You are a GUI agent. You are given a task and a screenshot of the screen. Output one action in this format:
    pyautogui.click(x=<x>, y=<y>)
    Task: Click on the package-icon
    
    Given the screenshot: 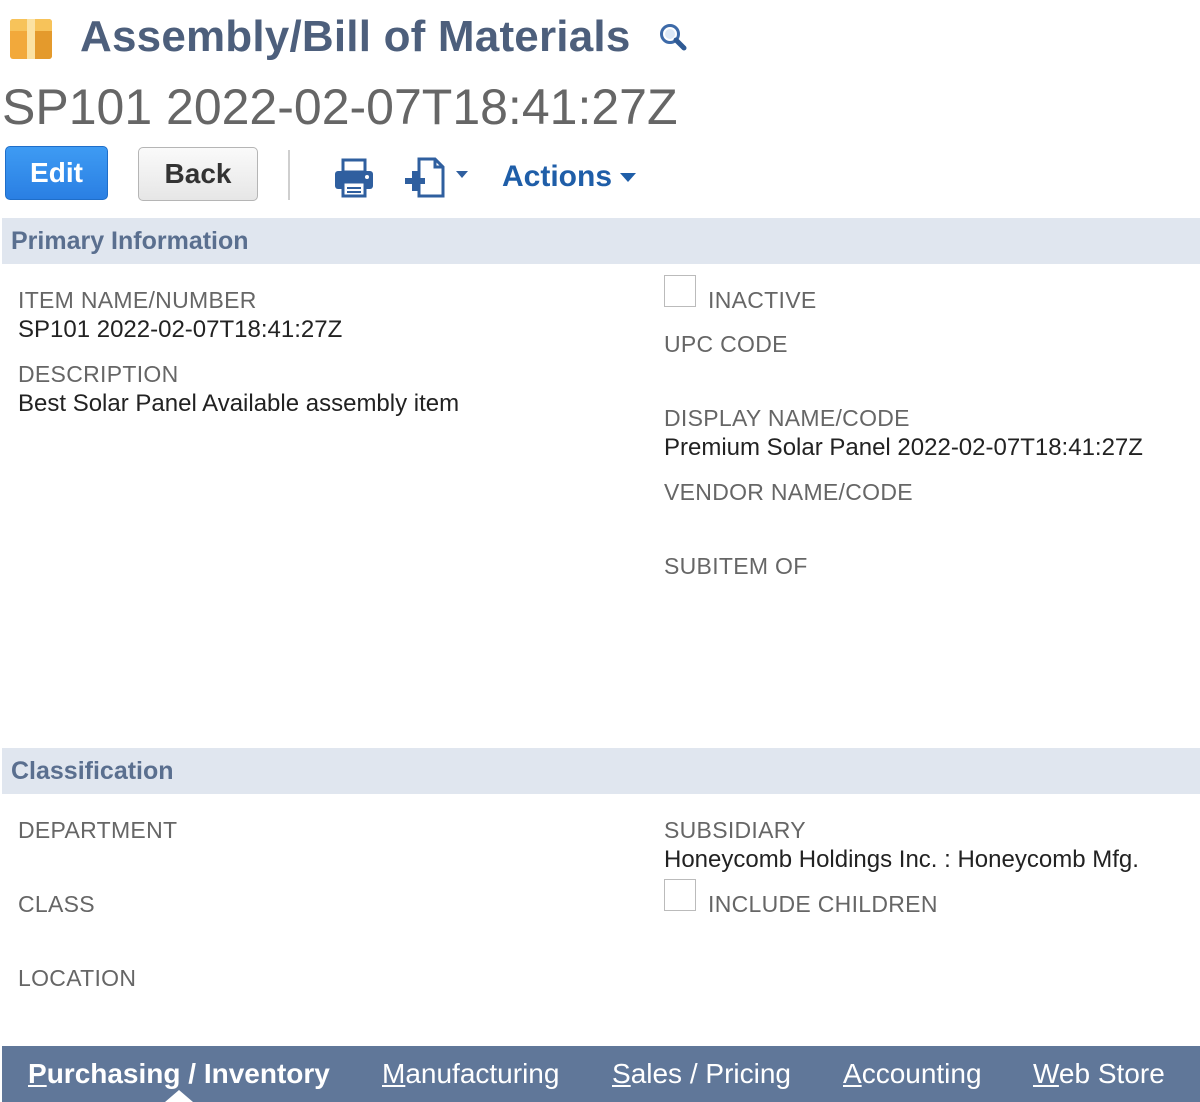 What is the action you would take?
    pyautogui.click(x=30, y=37)
    